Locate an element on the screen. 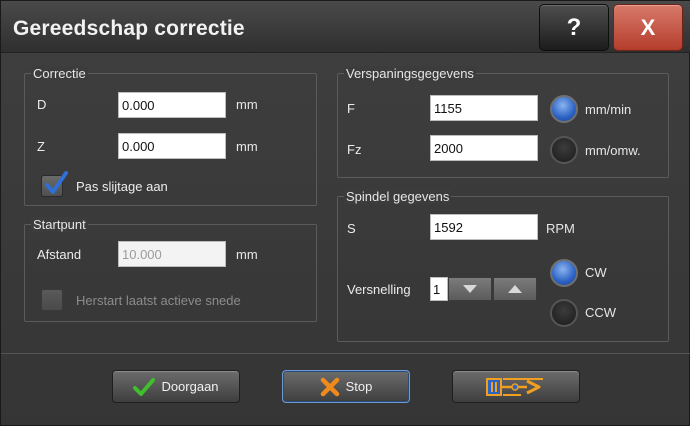 The height and width of the screenshot is (426, 690). arrow-up-icon is located at coordinates (515, 289).